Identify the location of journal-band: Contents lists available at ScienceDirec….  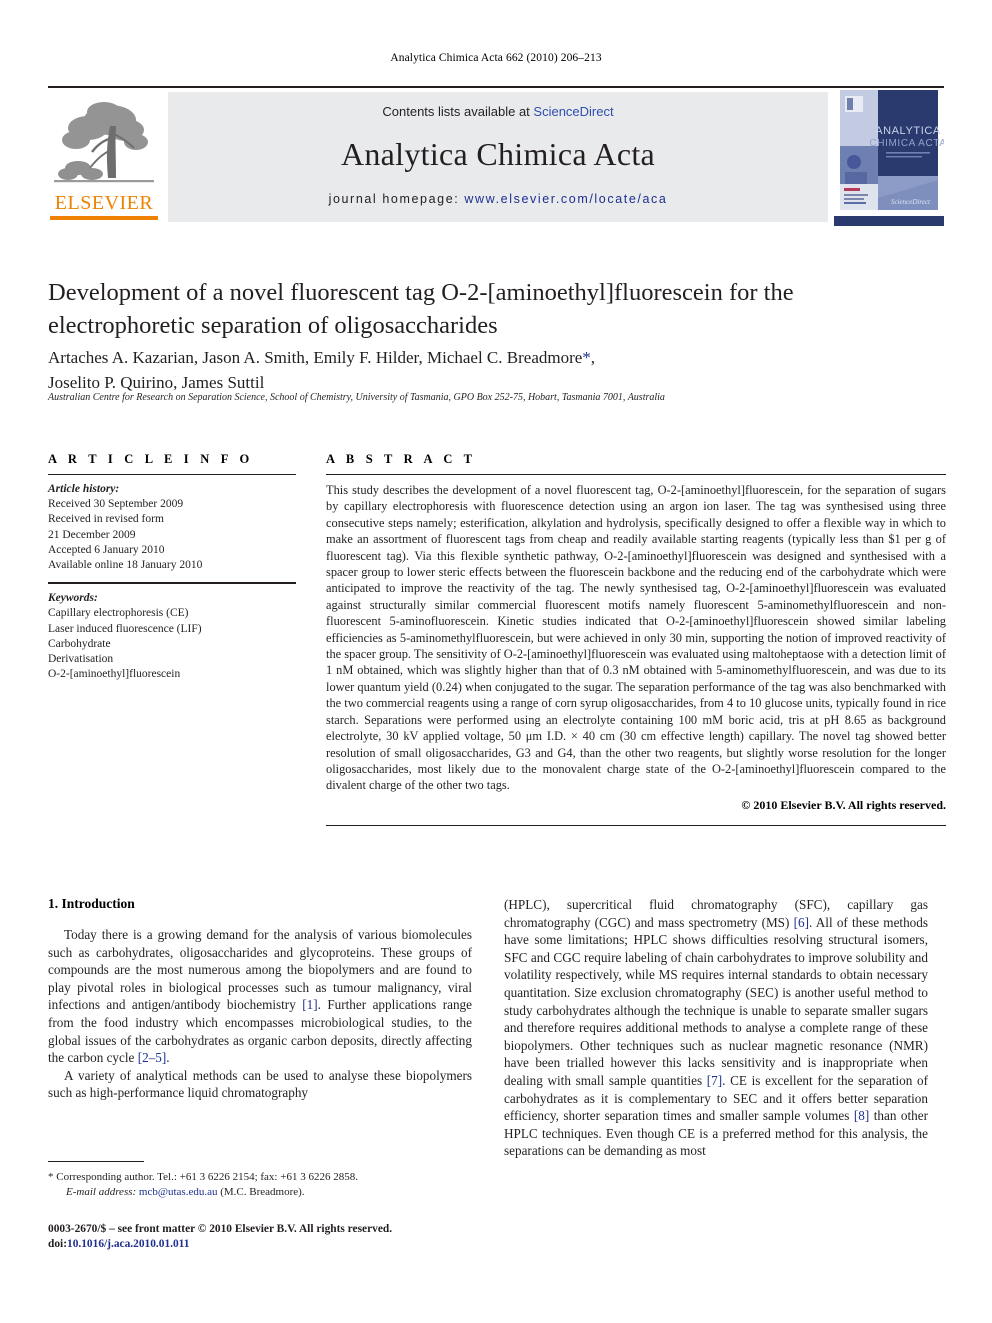
(498, 157).